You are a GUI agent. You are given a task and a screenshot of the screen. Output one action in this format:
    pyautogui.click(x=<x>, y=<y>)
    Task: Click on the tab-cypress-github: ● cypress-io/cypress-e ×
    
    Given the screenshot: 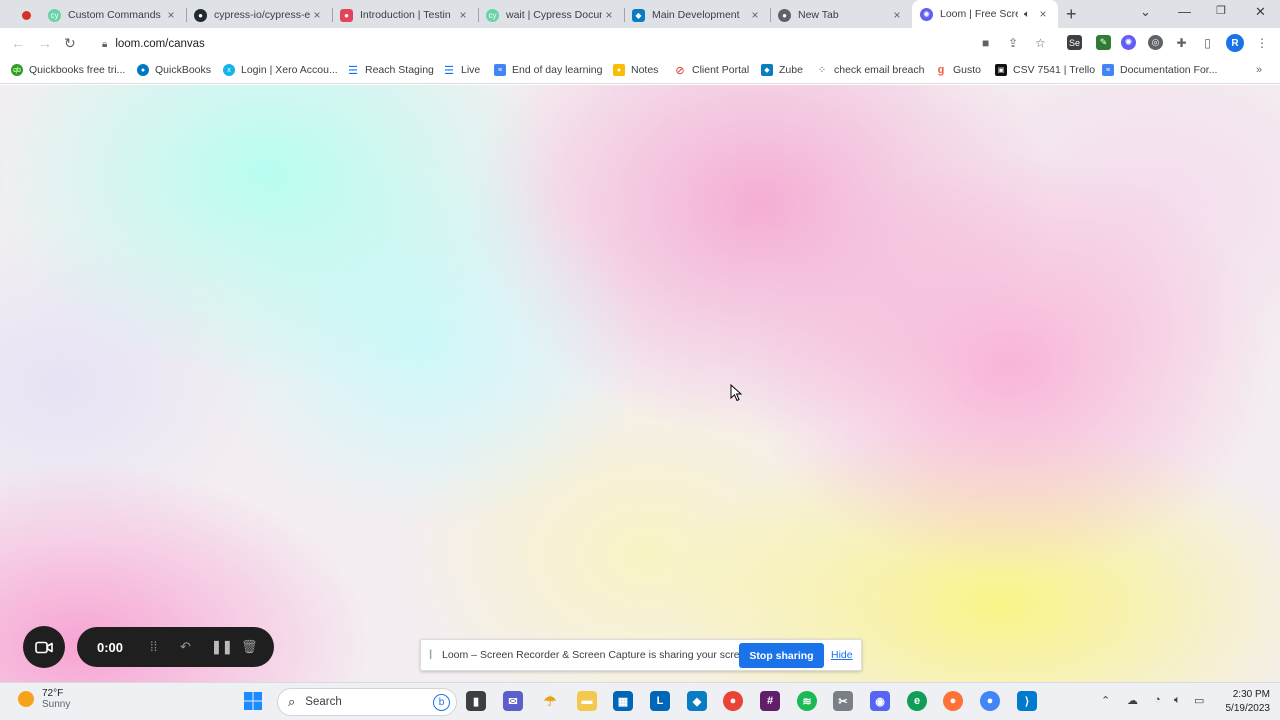 What is the action you would take?
    pyautogui.click(x=259, y=15)
    